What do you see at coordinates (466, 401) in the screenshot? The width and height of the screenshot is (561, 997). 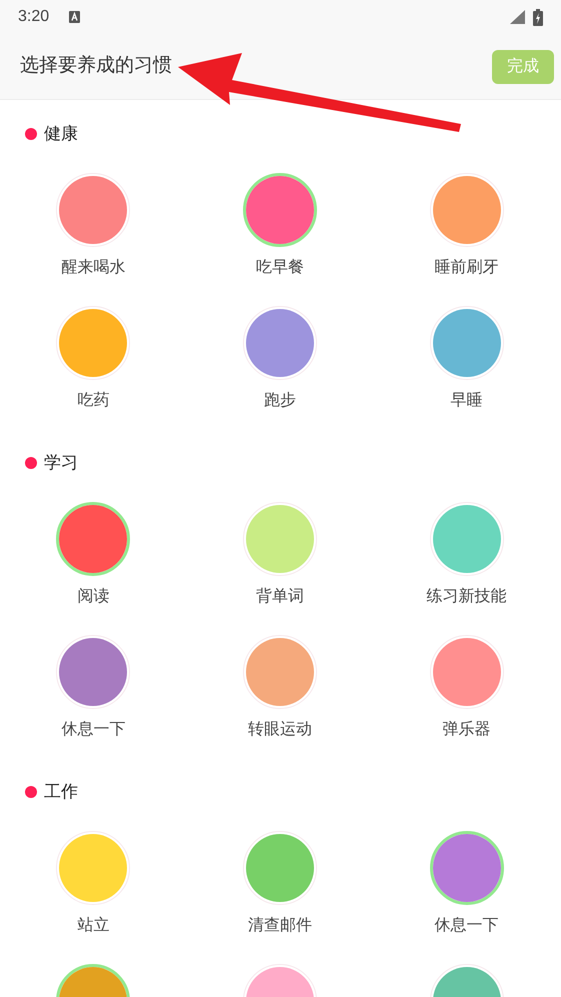 I see `habit-label: 早睡` at bounding box center [466, 401].